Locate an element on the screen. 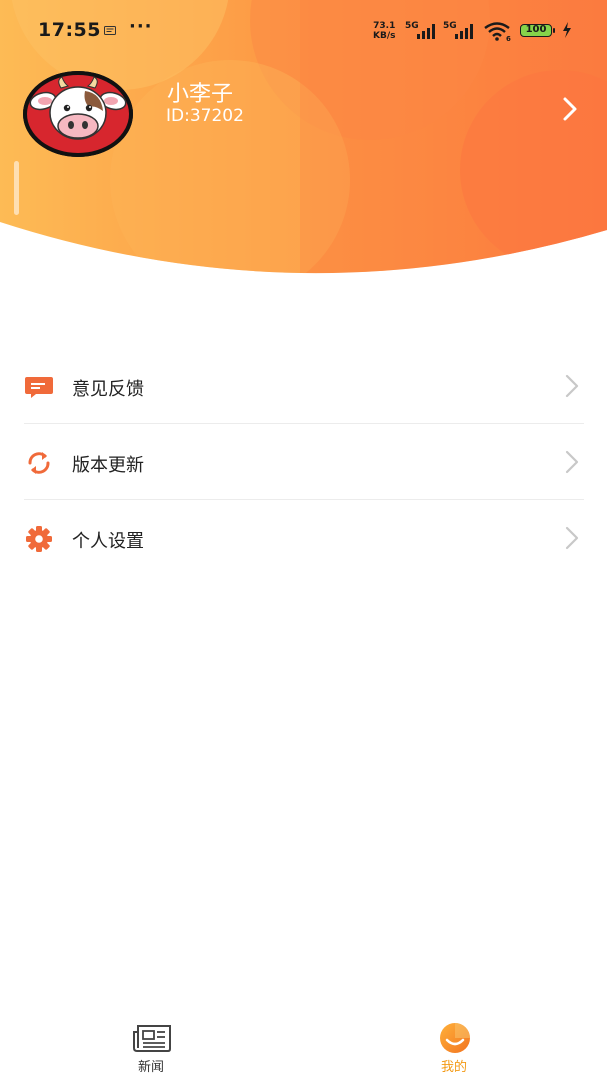  user-name: 小李子 is located at coordinates (200, 94).